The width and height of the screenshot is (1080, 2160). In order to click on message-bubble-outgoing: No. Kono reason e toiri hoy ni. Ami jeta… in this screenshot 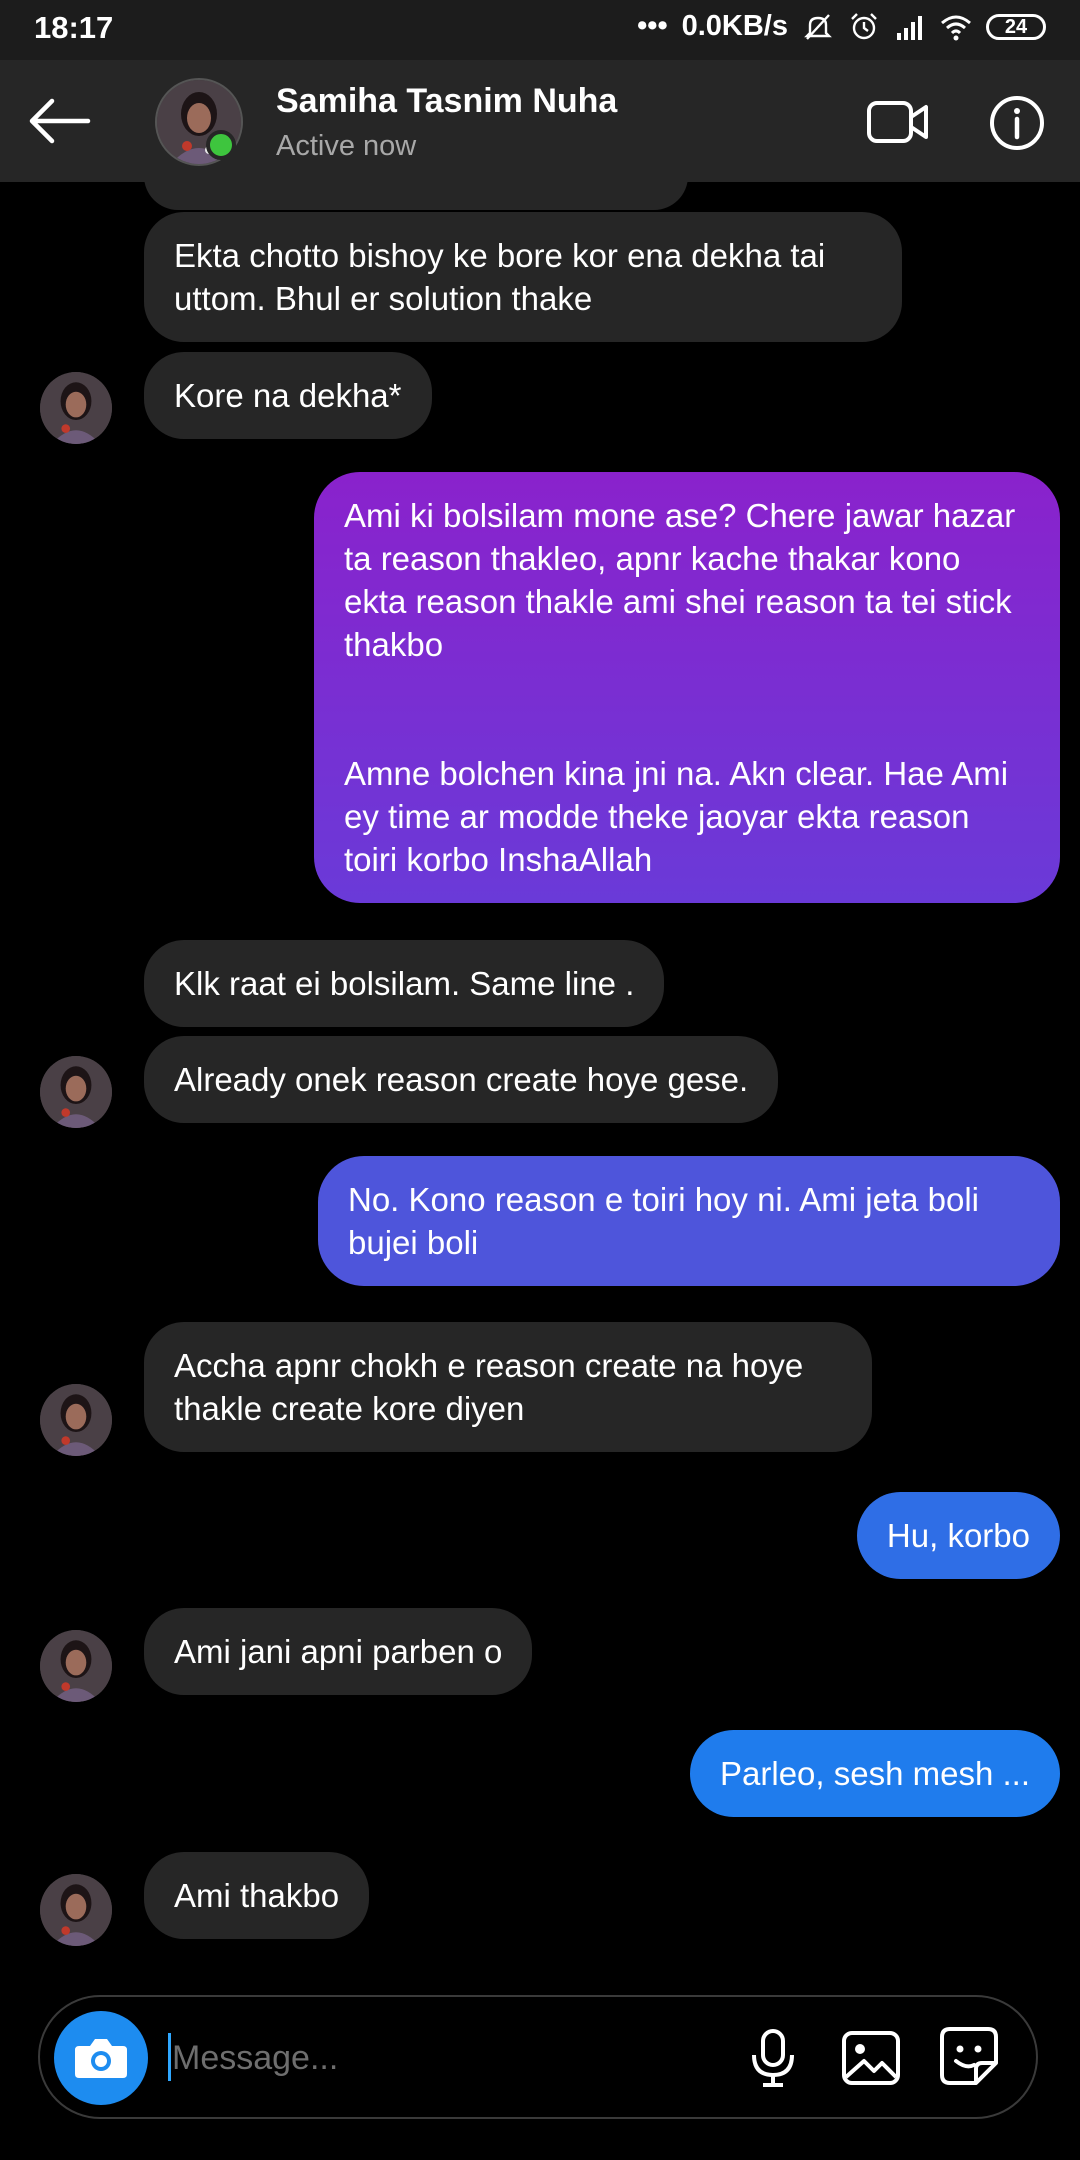, I will do `click(689, 1221)`.